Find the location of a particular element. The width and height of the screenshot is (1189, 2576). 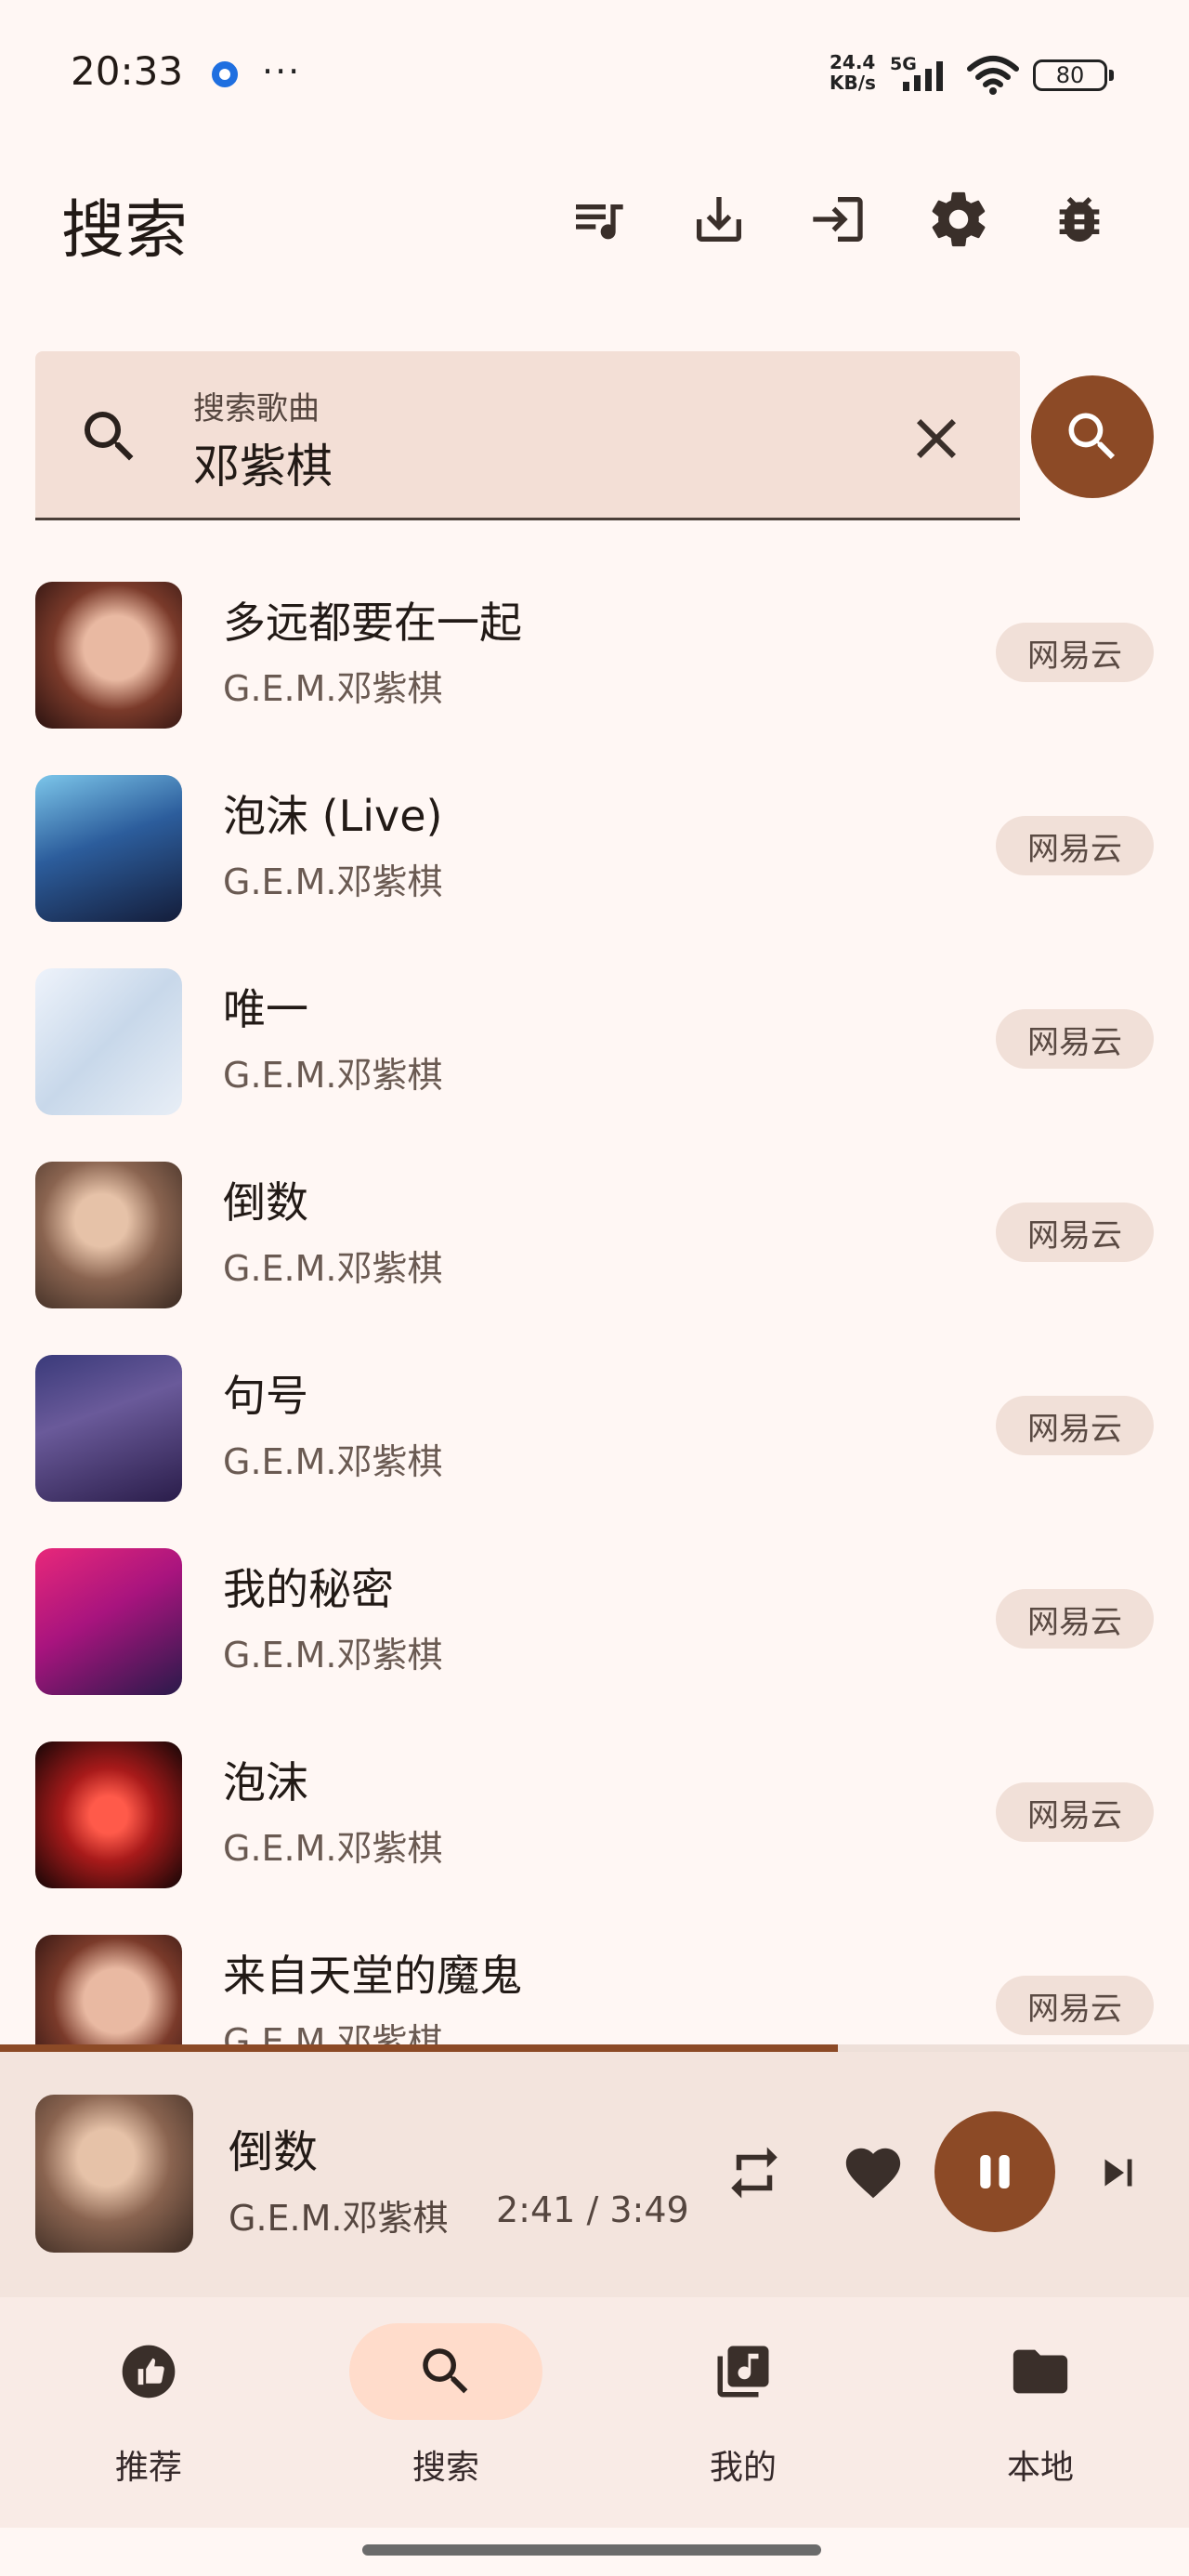

signal-icon is located at coordinates (923, 76).